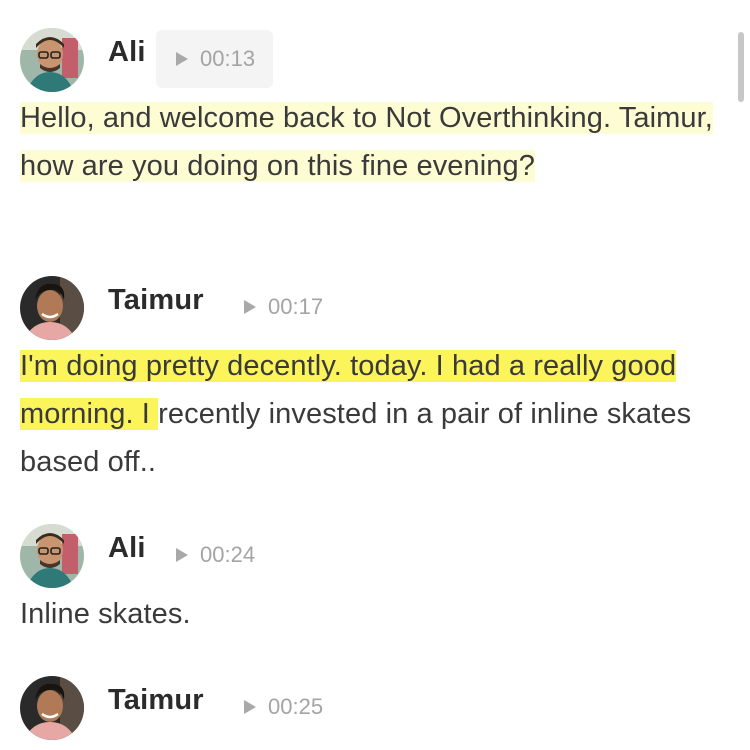 The width and height of the screenshot is (750, 750). Describe the element at coordinates (296, 706) in the screenshot. I see `timestamp-label: 00:25` at that location.